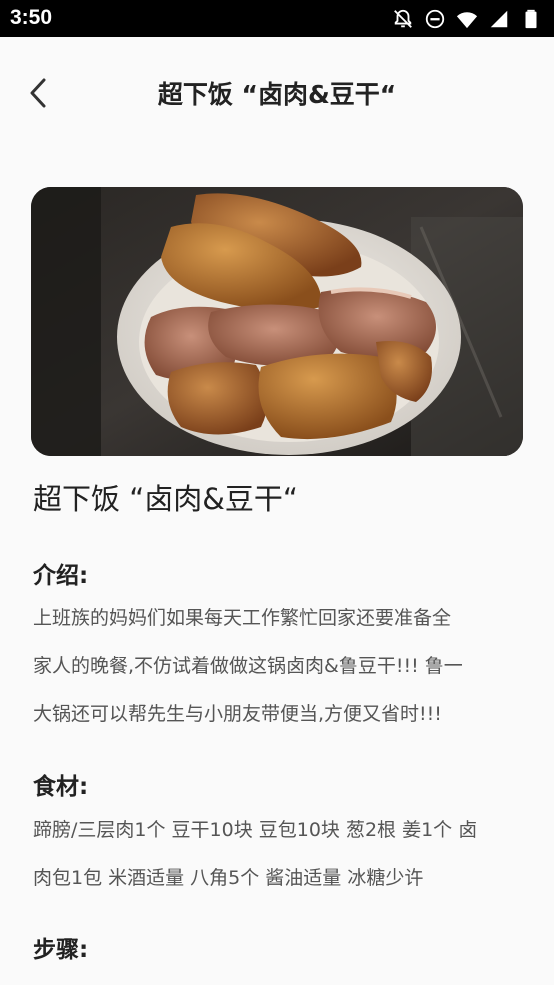 This screenshot has height=985, width=554. I want to click on status-time: 3:50, so click(31, 17).